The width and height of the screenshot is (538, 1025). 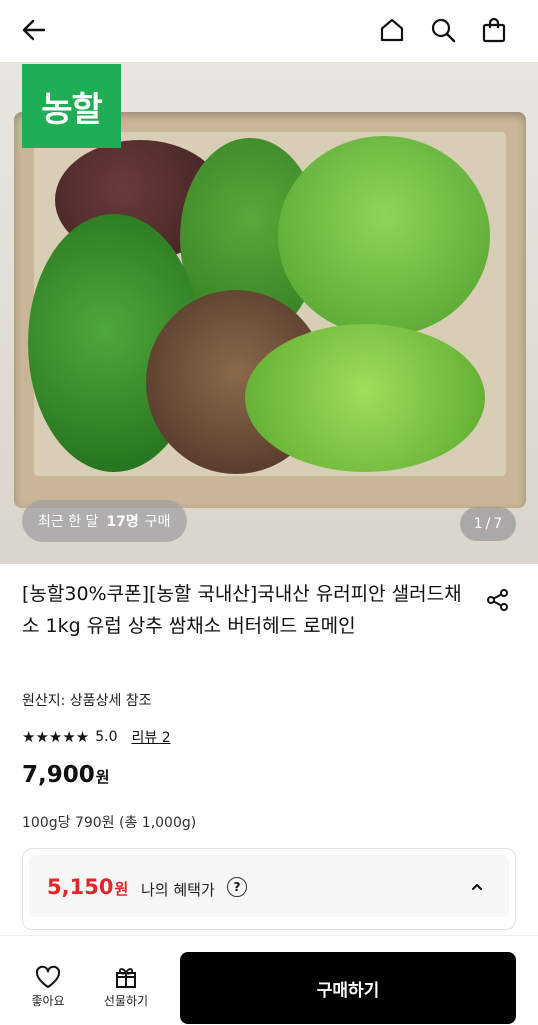 What do you see at coordinates (58, 775) in the screenshot?
I see `price-value: 7,900` at bounding box center [58, 775].